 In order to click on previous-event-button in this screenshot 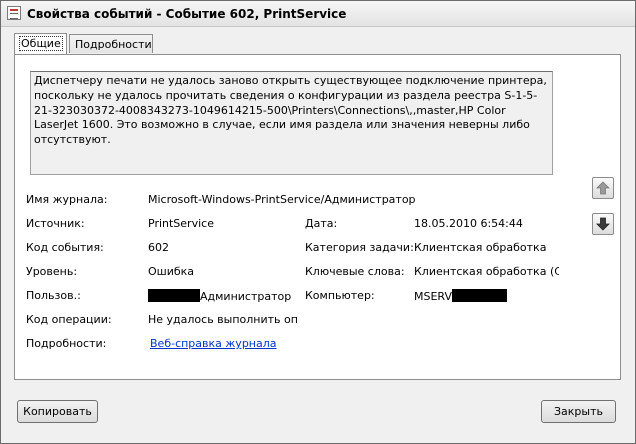, I will do `click(603, 188)`.